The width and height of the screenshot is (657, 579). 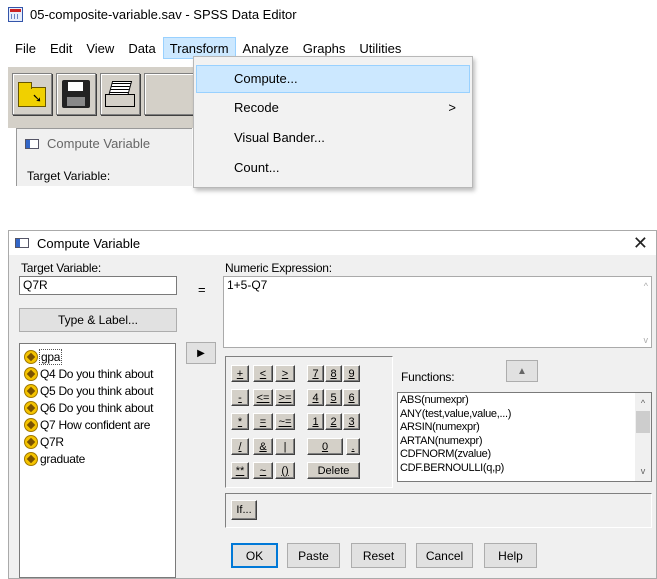 What do you see at coordinates (25, 48) in the screenshot?
I see `menu-file: File` at bounding box center [25, 48].